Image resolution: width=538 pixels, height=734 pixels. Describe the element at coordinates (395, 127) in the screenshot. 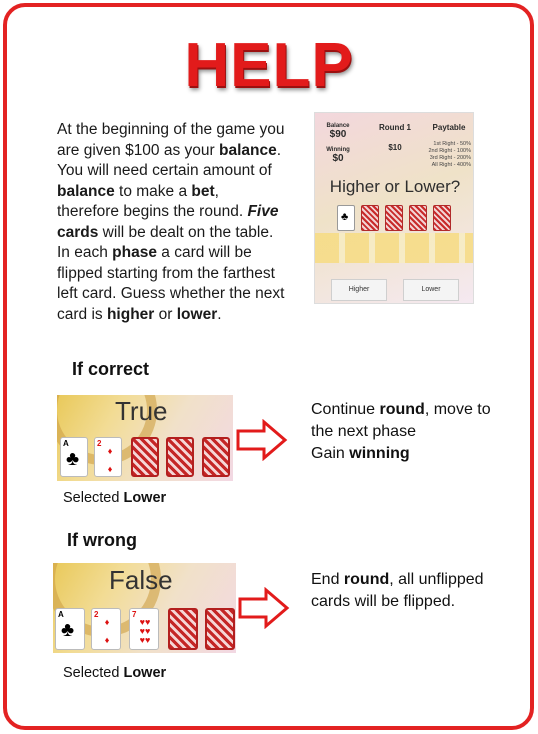

I see `round-display: Round 1` at that location.